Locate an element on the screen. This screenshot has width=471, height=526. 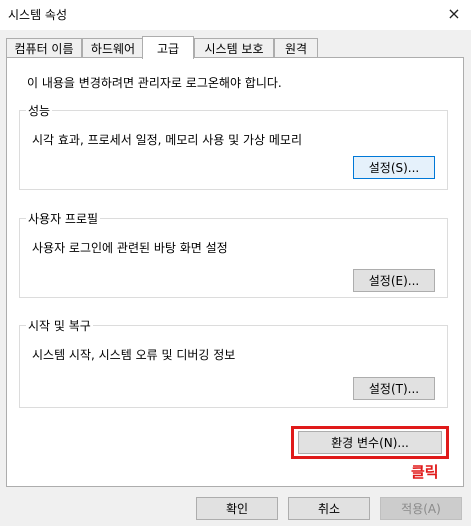
click-annotation: 클릭 is located at coordinates (425, 472).